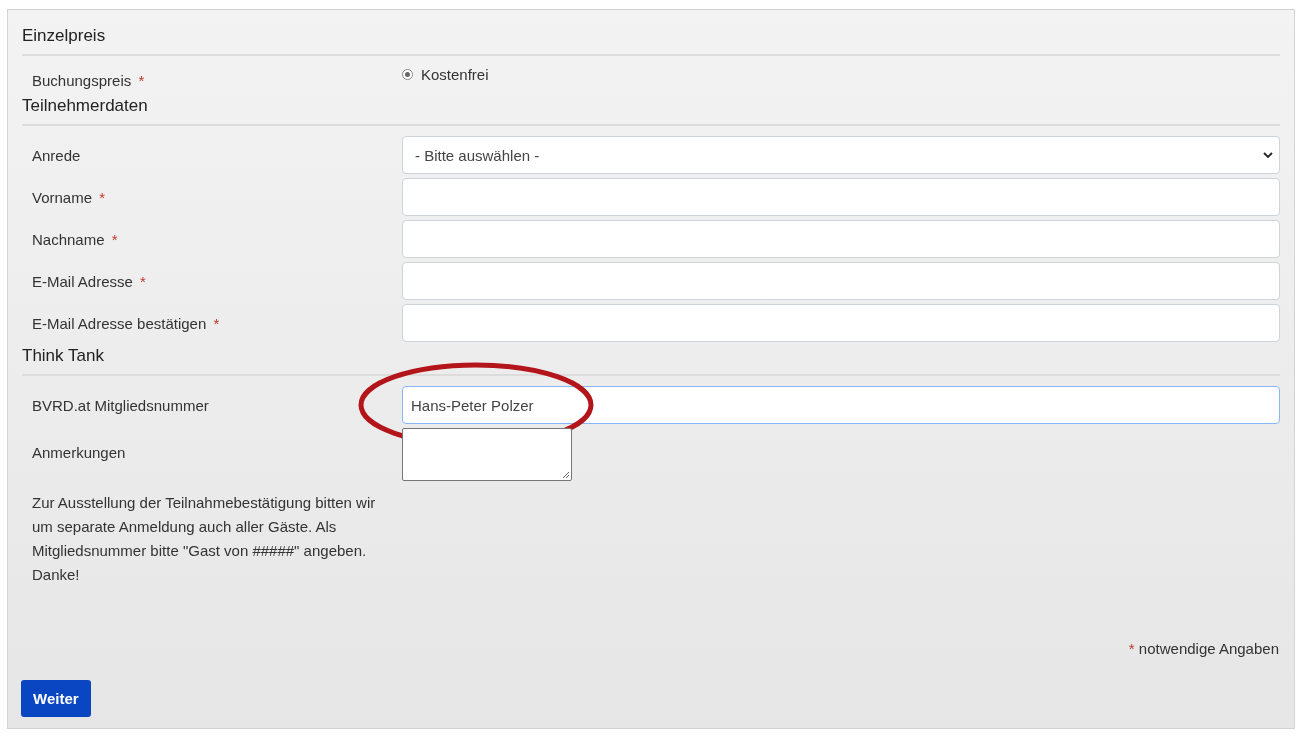  What do you see at coordinates (841, 155) in the screenshot?
I see `salutation-dropdown: - Bitte auswählen -` at bounding box center [841, 155].